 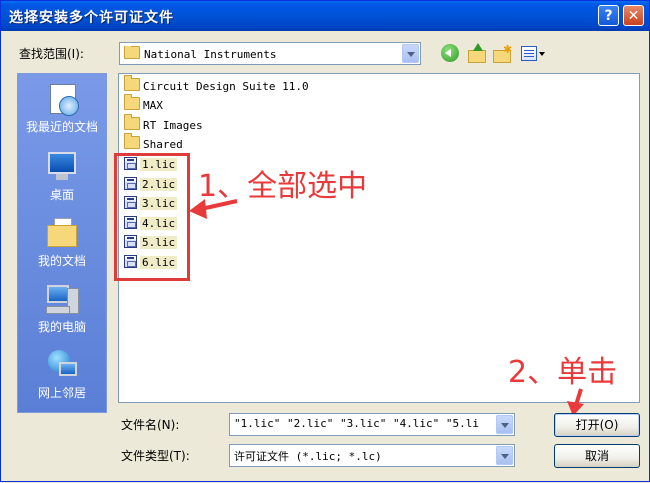 What do you see at coordinates (597, 425) in the screenshot?
I see `open-button: 打开(O)` at bounding box center [597, 425].